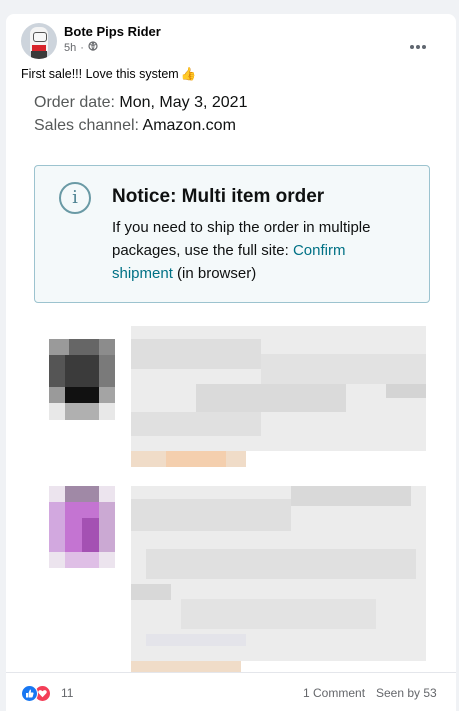 This screenshot has width=459, height=711. I want to click on order-date: Order date: Mon, May 3, 2021, so click(140, 103).